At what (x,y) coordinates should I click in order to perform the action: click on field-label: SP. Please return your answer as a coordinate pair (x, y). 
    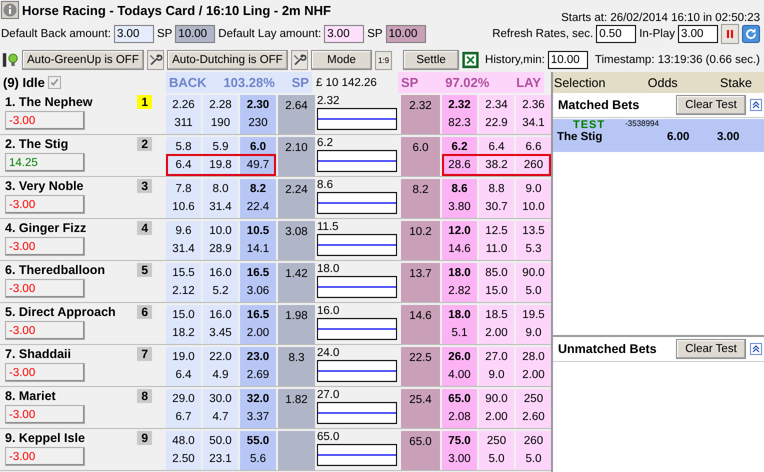
    Looking at the image, I should click on (164, 34).